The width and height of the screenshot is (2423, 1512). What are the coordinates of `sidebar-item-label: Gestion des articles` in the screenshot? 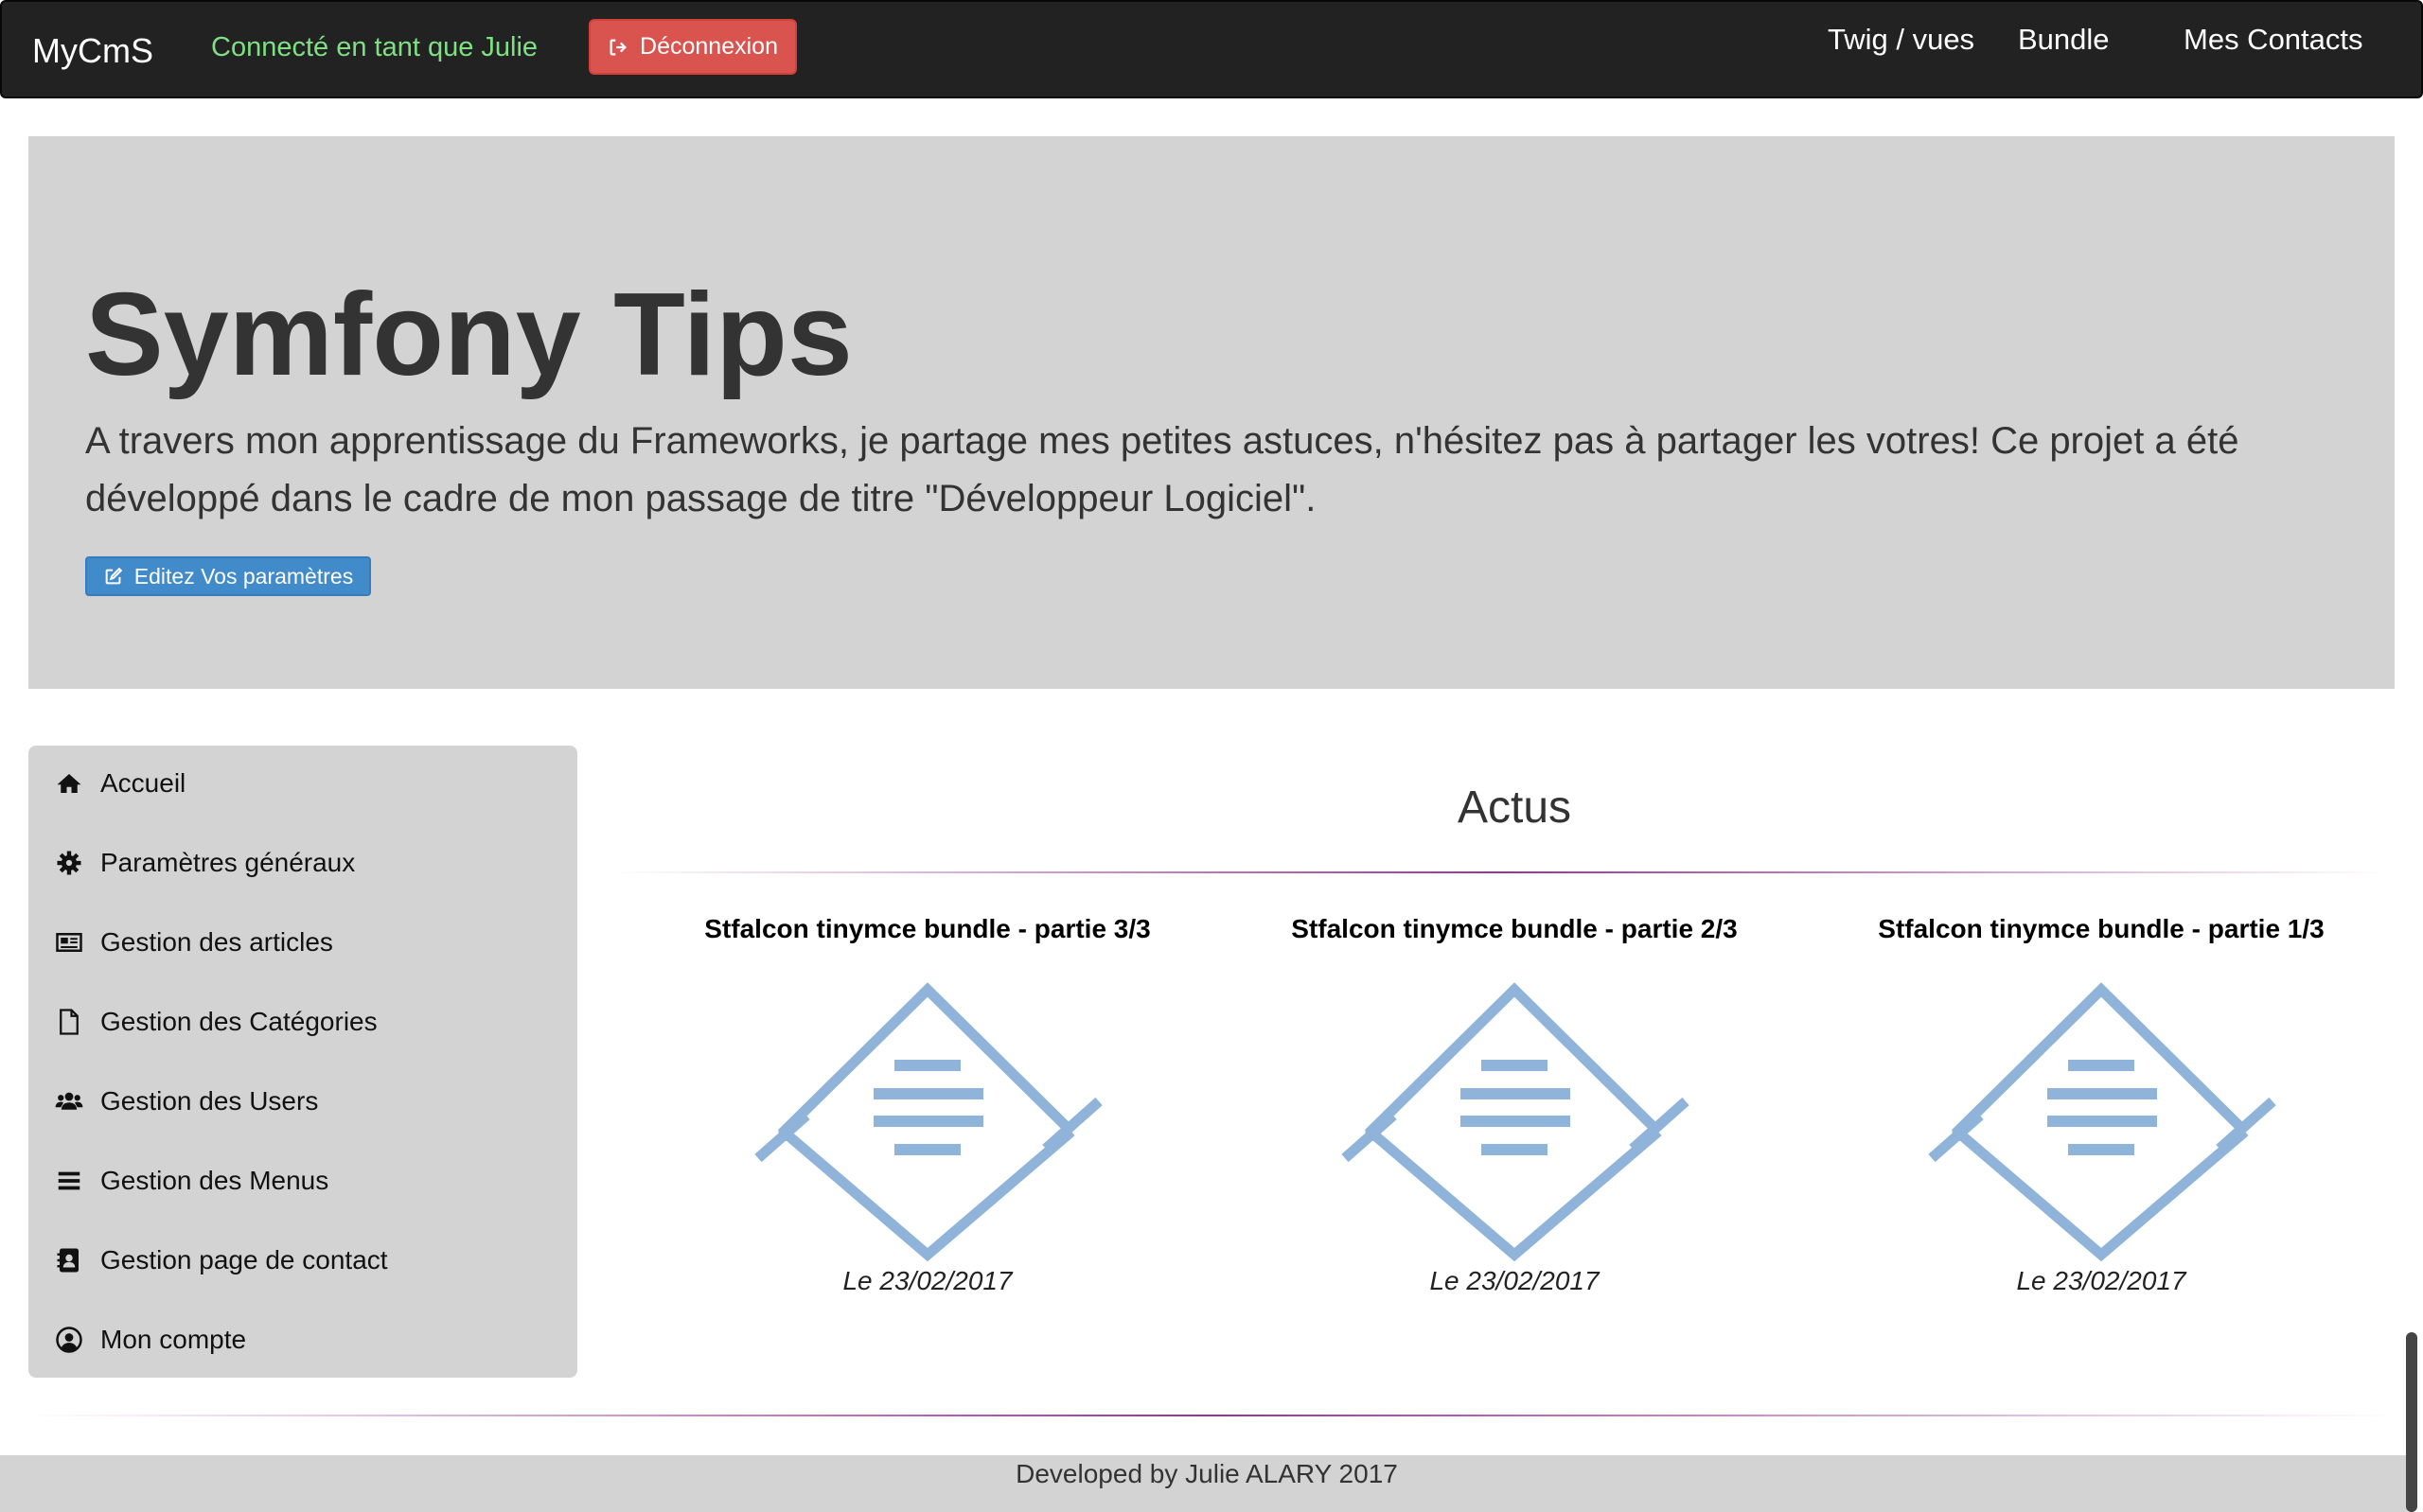 It's located at (216, 942).